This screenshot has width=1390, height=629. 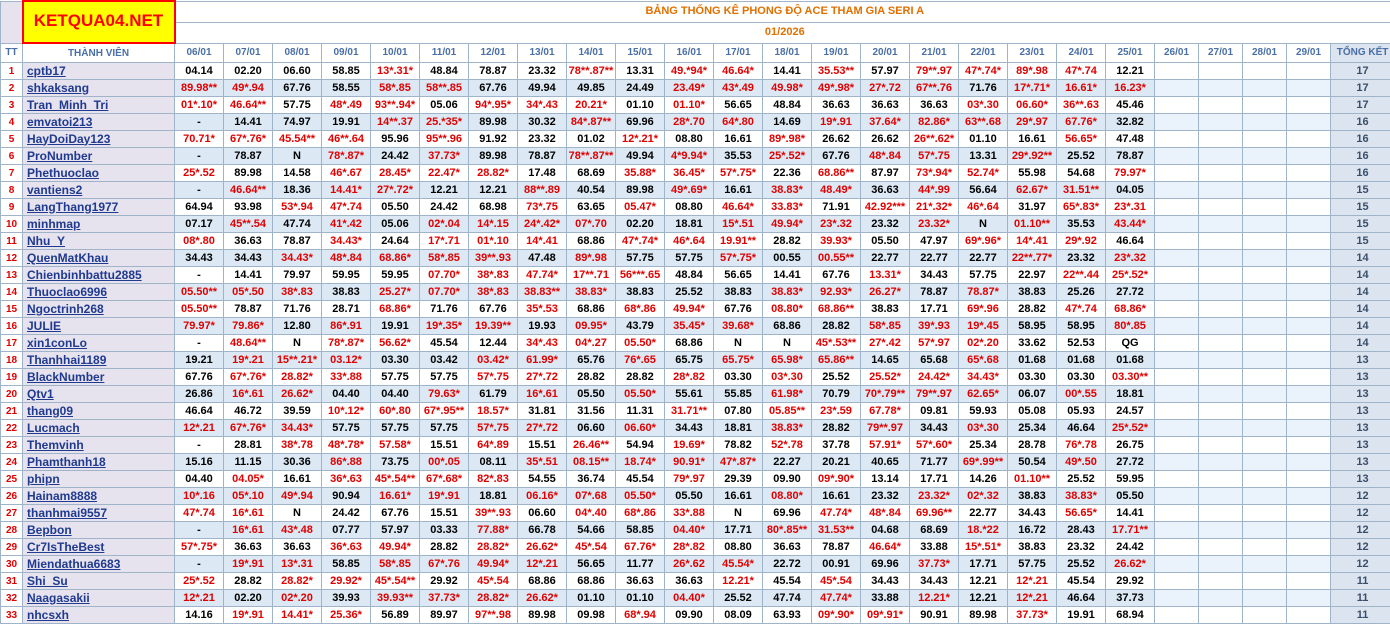 What do you see at coordinates (689, 122) in the screenshot?
I see `result-cell: 28*.70` at bounding box center [689, 122].